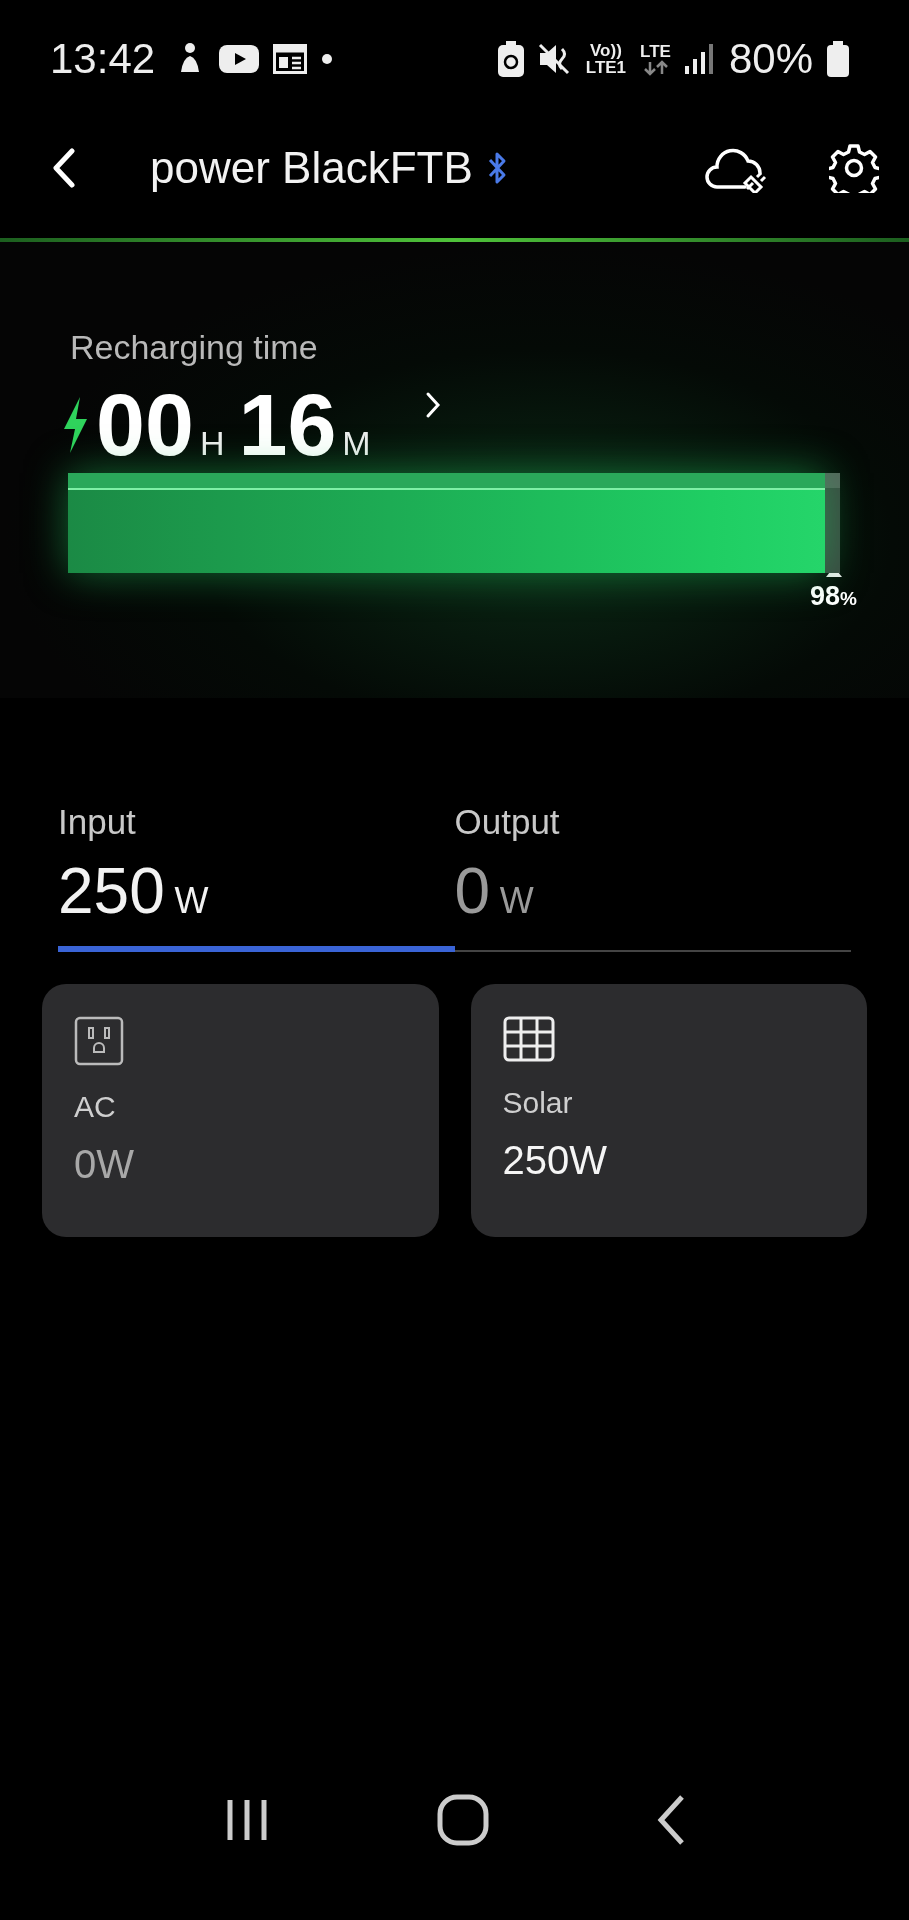  Describe the element at coordinates (537, 1103) in the screenshot. I see `source-name: Solar` at that location.